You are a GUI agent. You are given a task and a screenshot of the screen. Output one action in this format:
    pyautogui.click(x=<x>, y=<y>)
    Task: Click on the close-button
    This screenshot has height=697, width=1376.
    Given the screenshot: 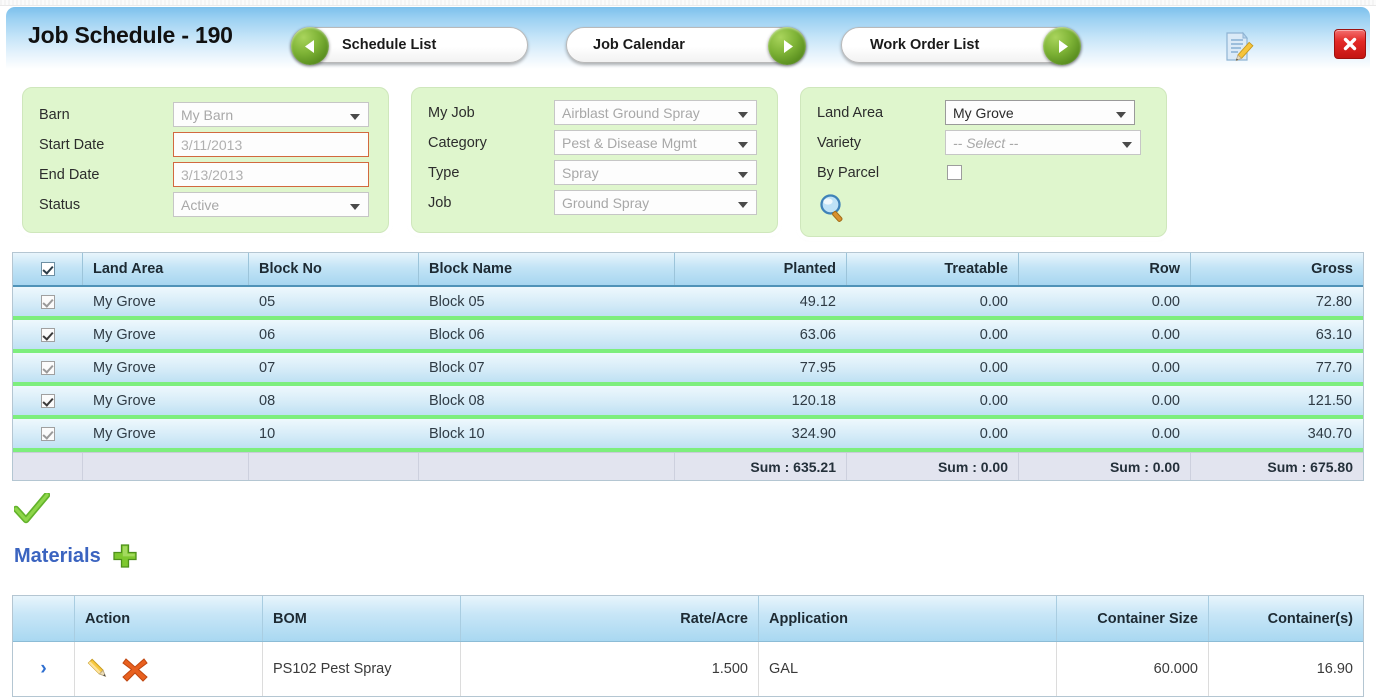 What is the action you would take?
    pyautogui.click(x=1350, y=44)
    